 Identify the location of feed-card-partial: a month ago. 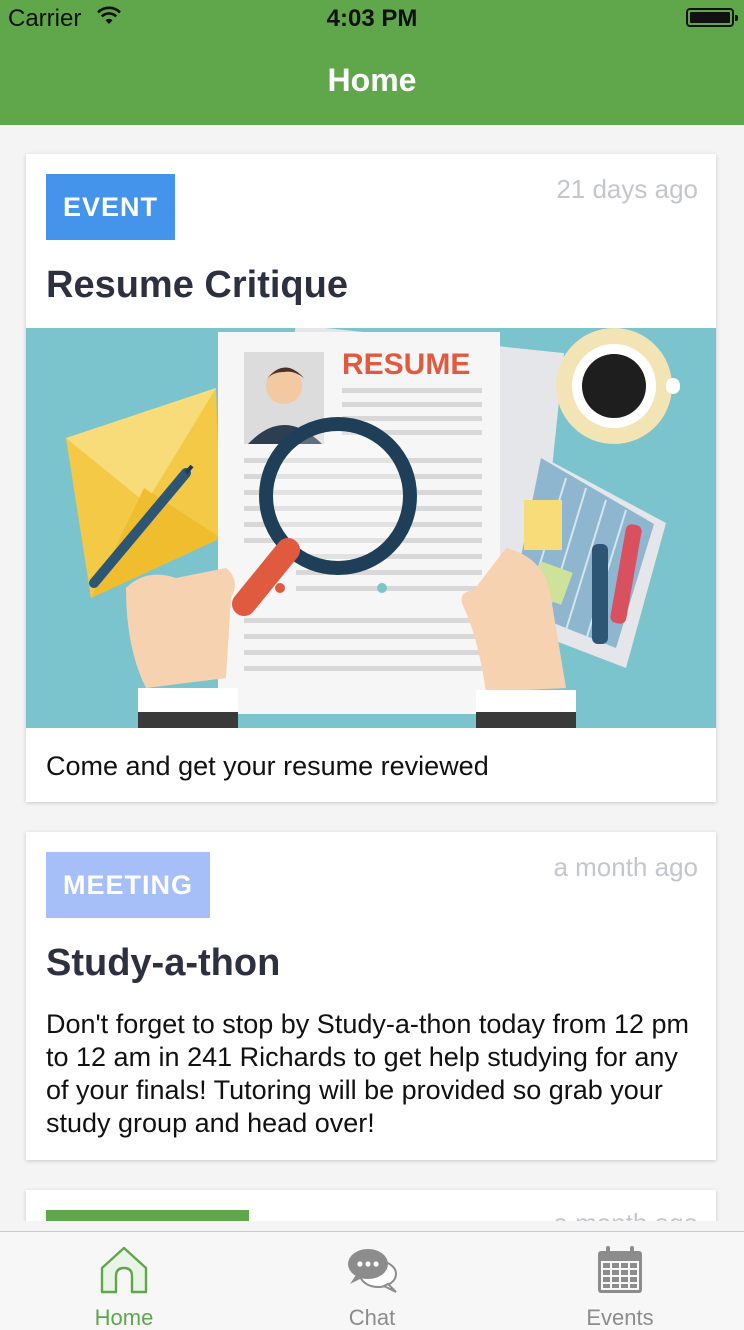
(371, 1205).